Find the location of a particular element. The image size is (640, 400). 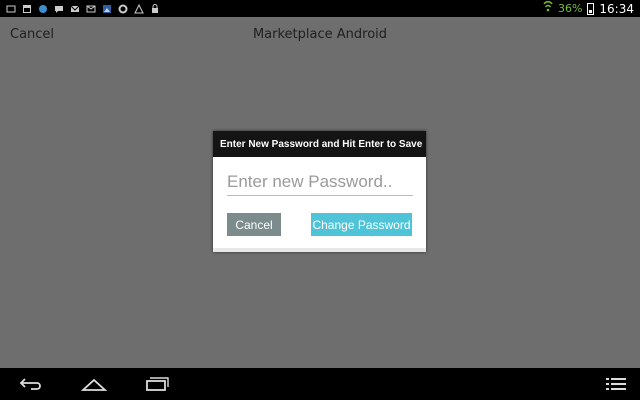

settings-icon is located at coordinates (123, 9).